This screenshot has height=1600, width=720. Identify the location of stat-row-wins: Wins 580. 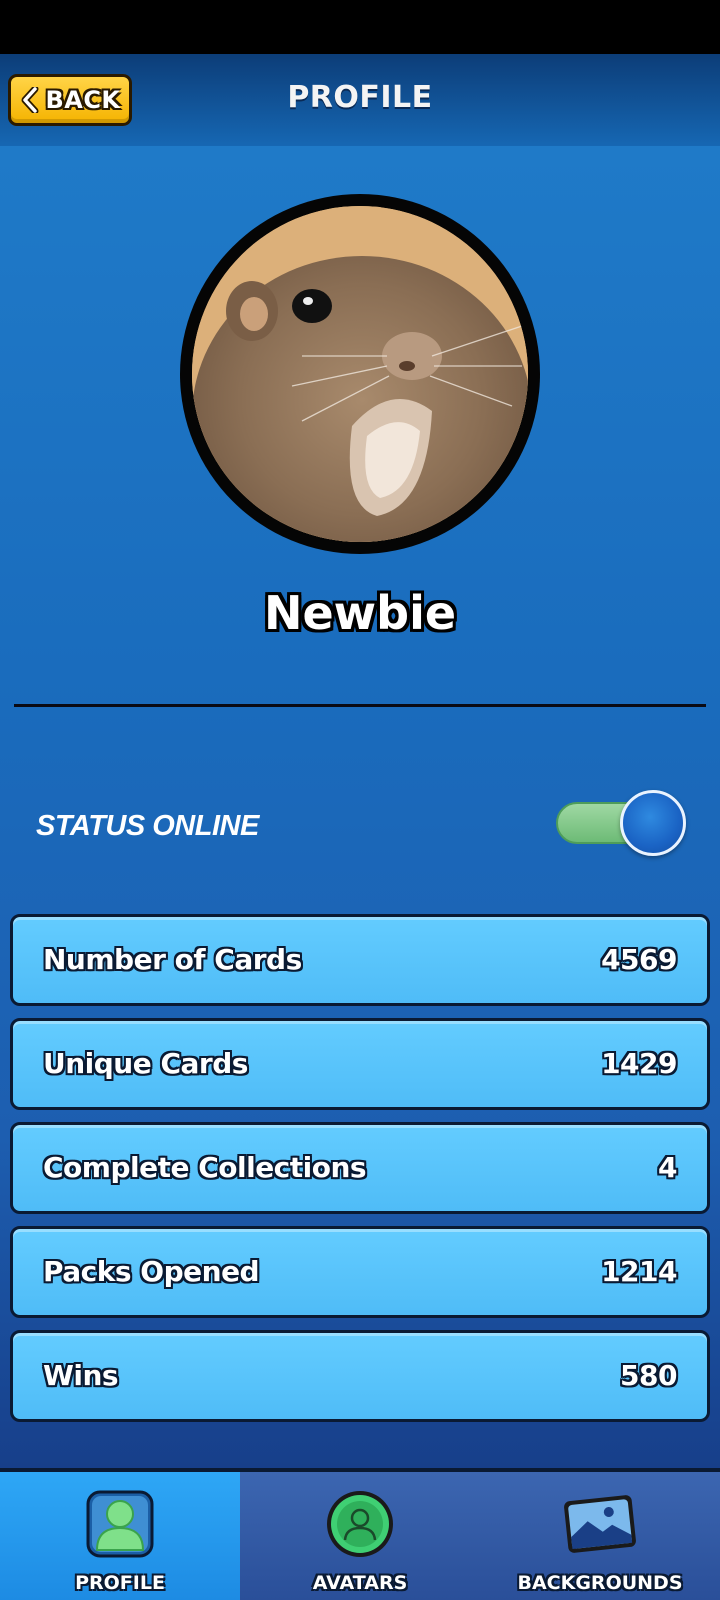
(360, 1376).